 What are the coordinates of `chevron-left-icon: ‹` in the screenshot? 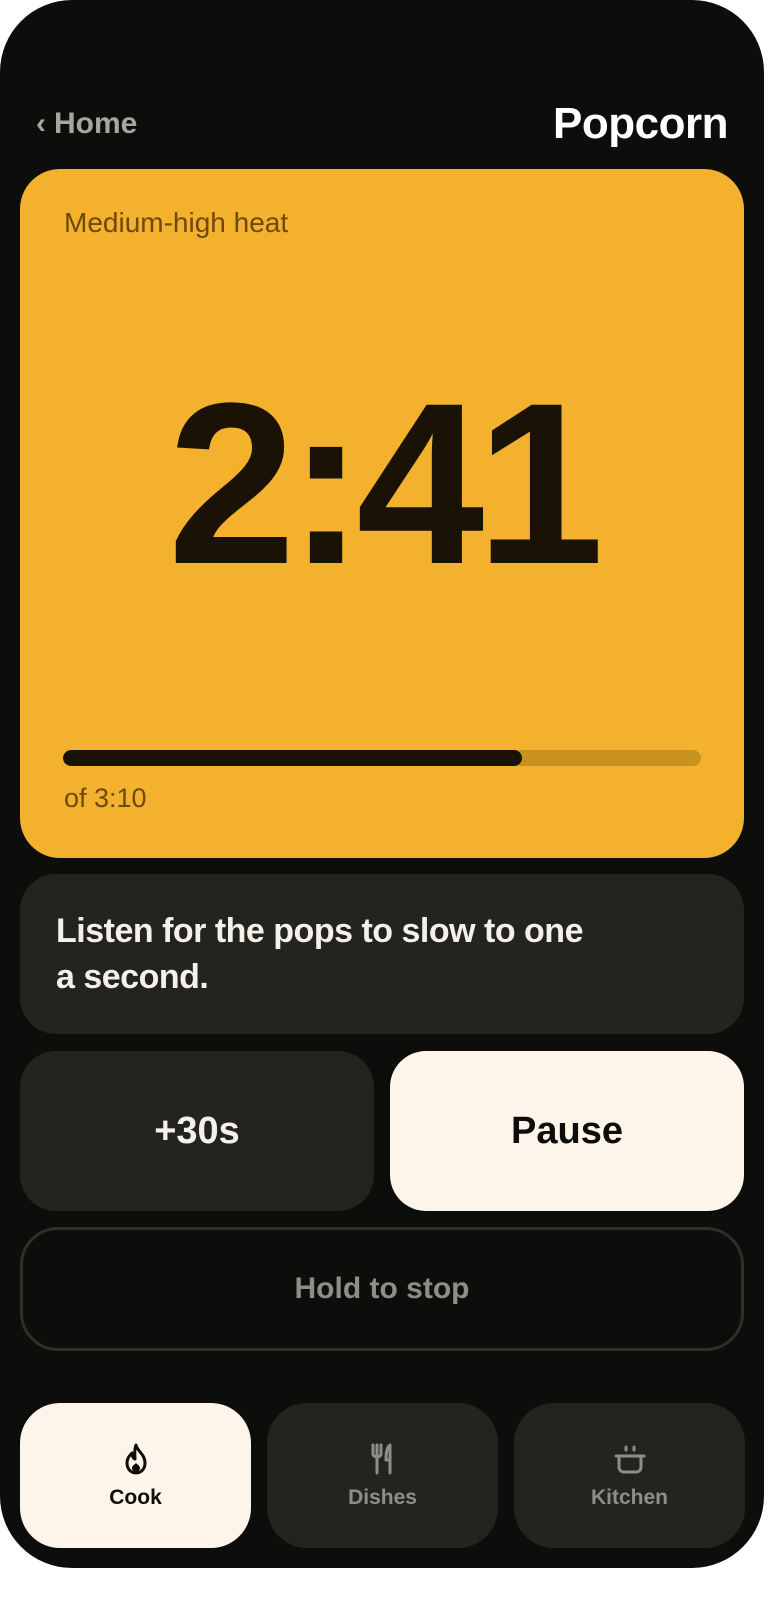 It's located at (41, 123).